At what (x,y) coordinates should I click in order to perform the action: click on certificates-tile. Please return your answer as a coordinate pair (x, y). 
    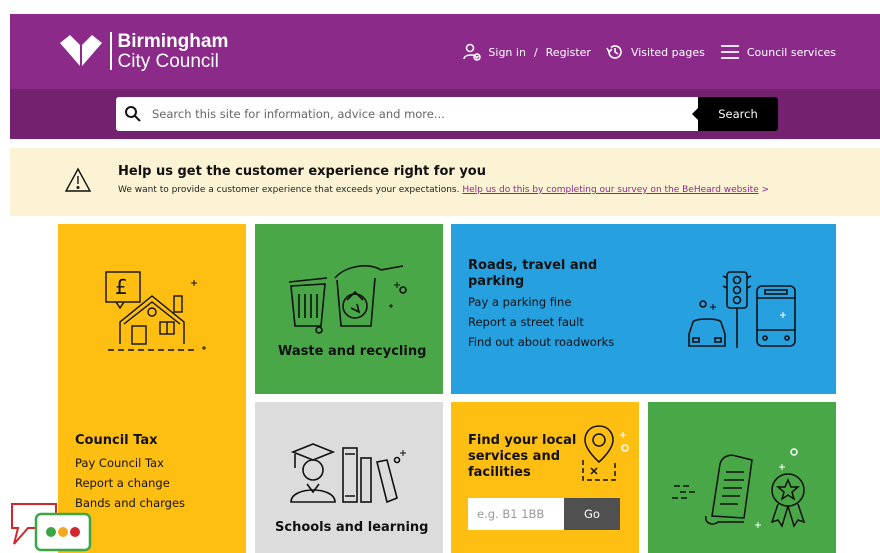
    Looking at the image, I should click on (742, 477).